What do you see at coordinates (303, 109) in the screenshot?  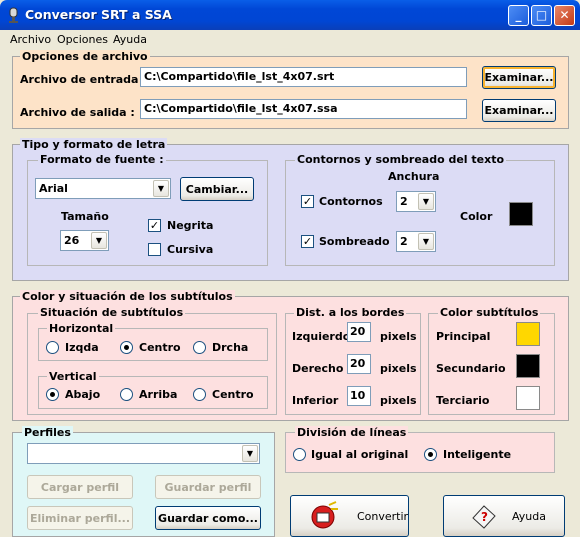 I see `output-file-field: C:\Compartido\file_lst_4x07.ssa` at bounding box center [303, 109].